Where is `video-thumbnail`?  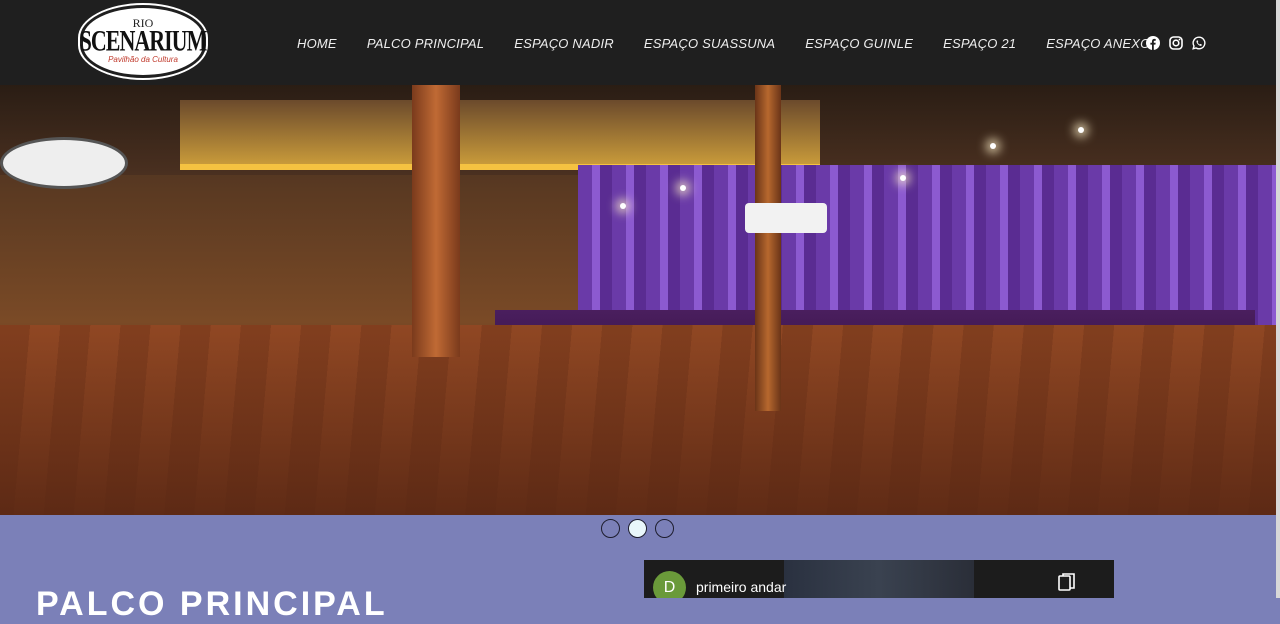 video-thumbnail is located at coordinates (879, 579).